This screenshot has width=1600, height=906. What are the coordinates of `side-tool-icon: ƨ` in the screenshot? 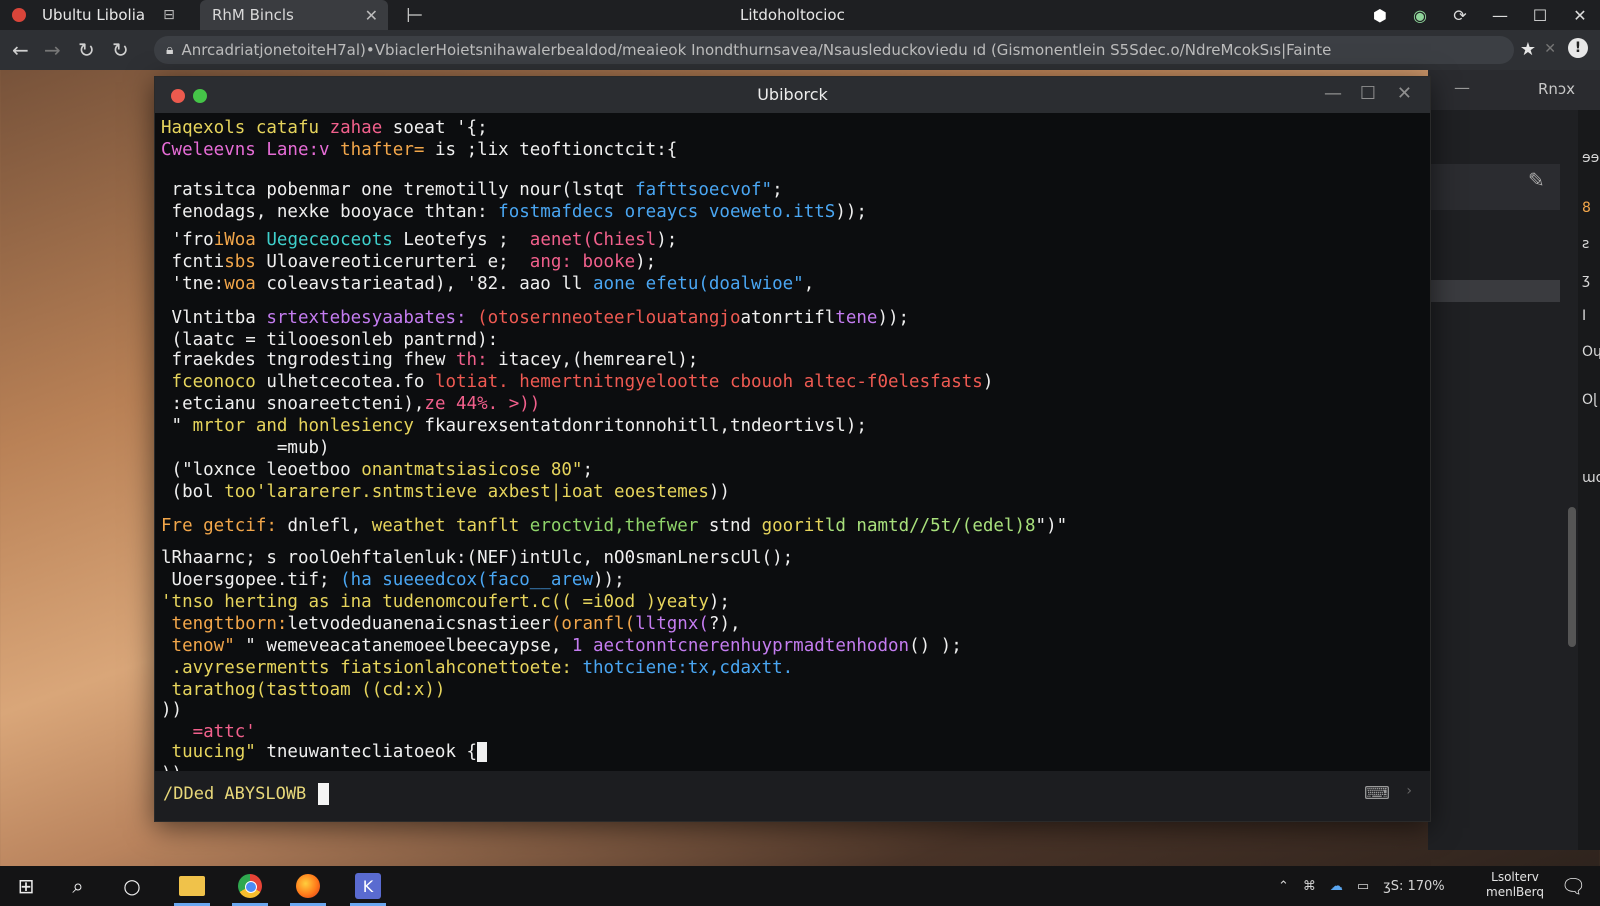 It's located at (1585, 244).